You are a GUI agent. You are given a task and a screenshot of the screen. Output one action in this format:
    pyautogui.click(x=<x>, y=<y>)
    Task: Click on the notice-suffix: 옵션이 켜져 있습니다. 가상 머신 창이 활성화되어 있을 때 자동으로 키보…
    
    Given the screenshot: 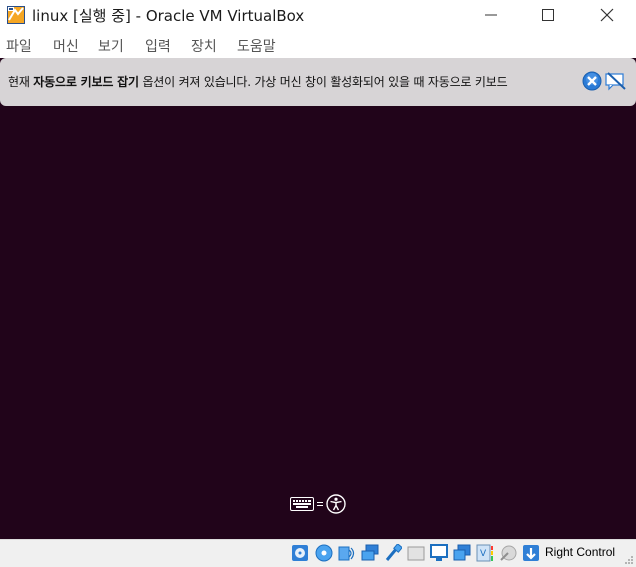 What is the action you would take?
    pyautogui.click(x=323, y=82)
    